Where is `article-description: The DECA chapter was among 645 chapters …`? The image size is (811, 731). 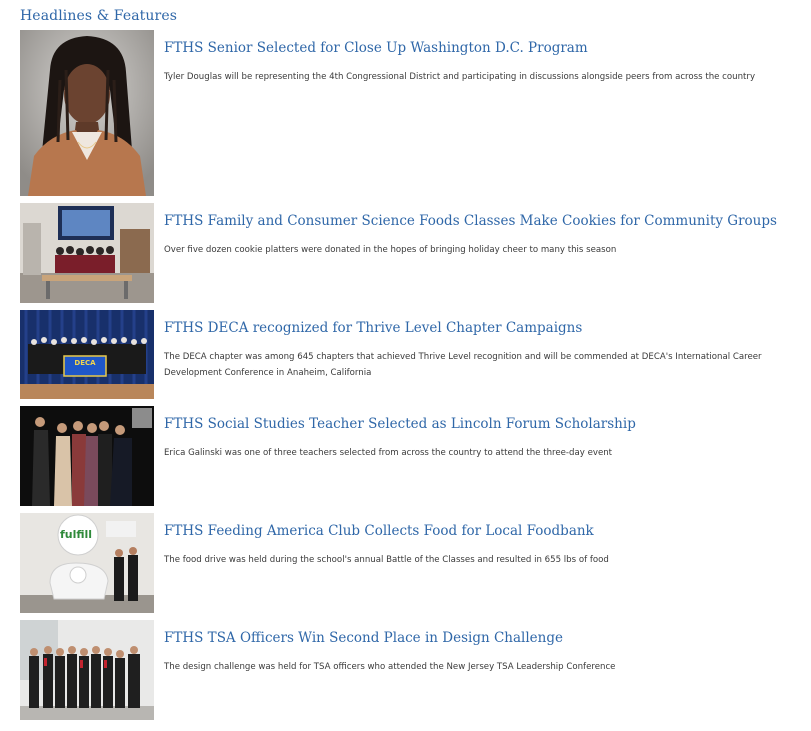
article-description: The DECA chapter was among 645 chapters … is located at coordinates (463, 365).